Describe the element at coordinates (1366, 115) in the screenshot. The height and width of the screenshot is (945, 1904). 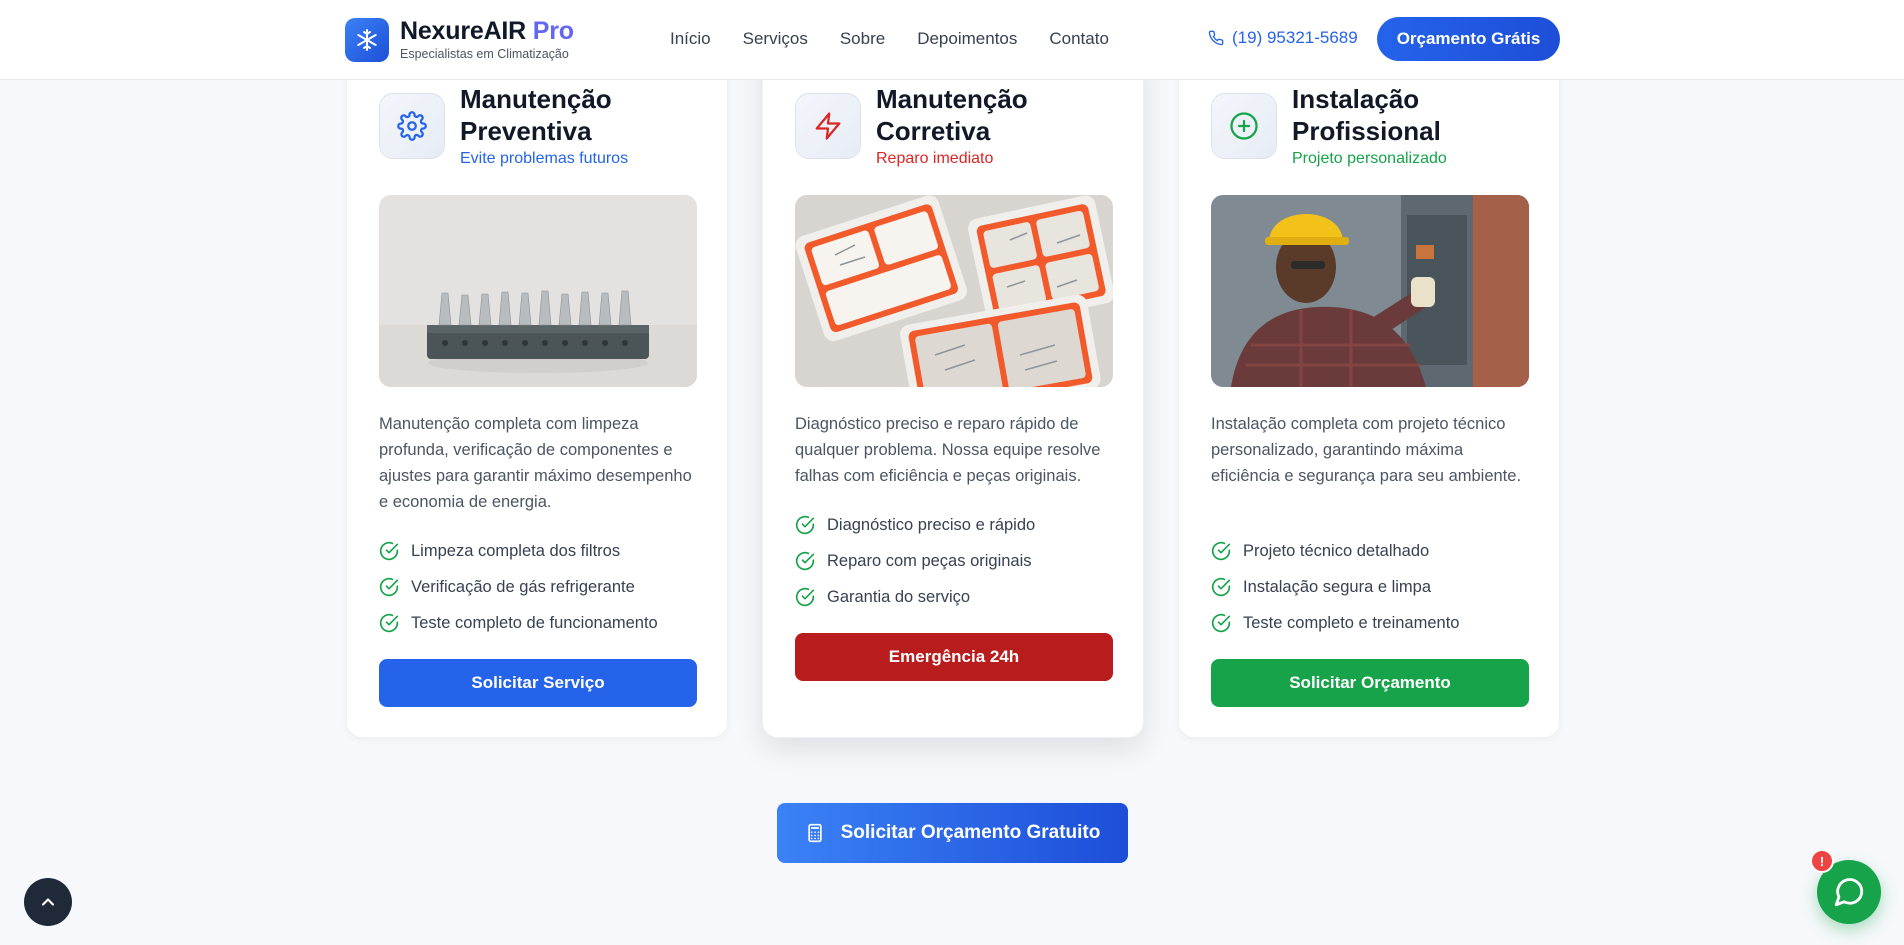
I see `card-title: Instalação Profissional` at that location.